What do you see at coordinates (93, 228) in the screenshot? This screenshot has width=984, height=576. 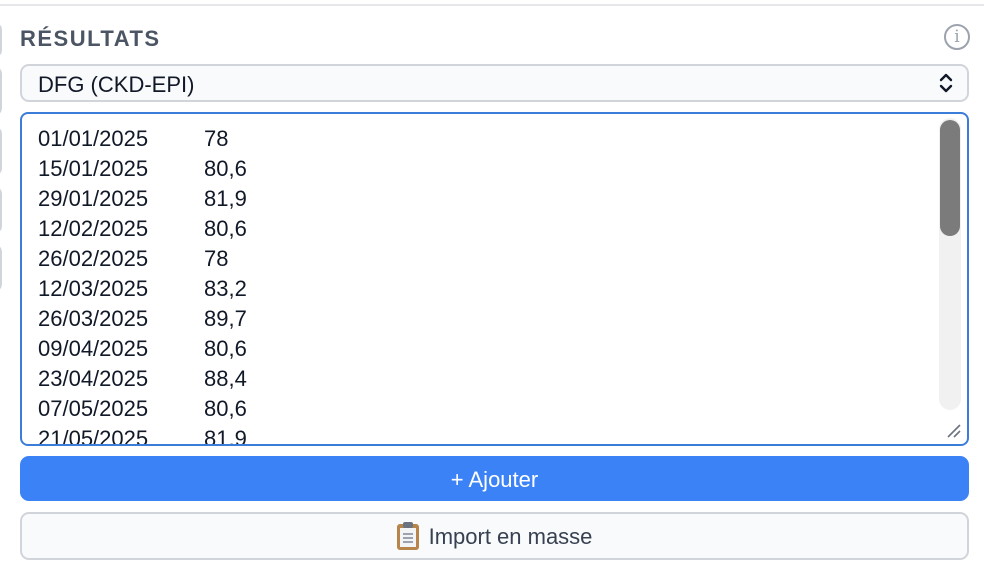 I see `result-date: 12/02/2025` at bounding box center [93, 228].